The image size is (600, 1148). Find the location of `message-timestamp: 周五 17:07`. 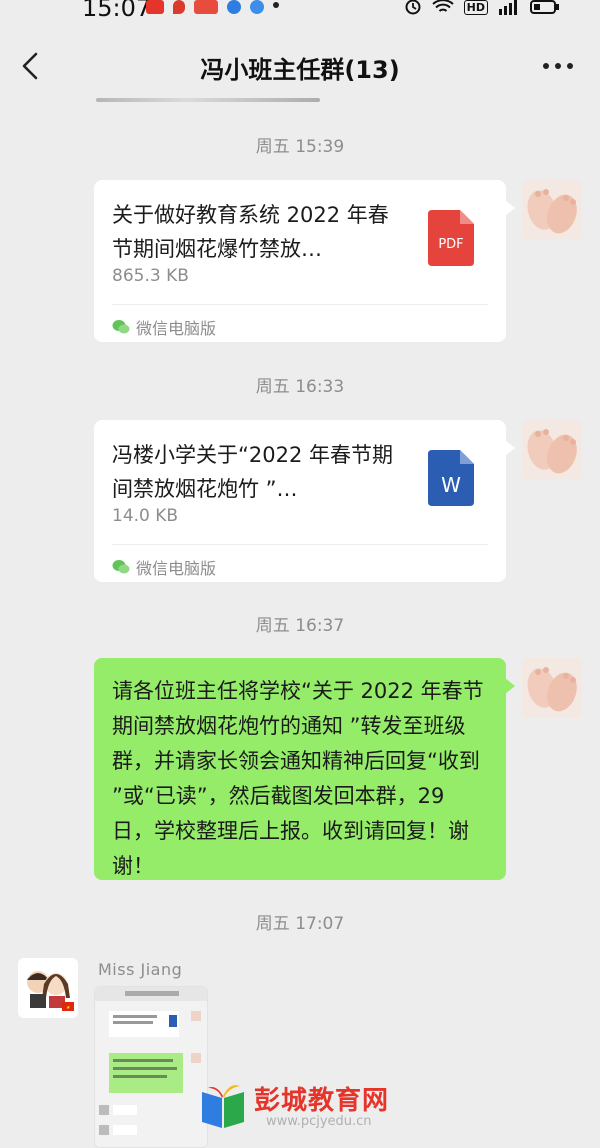

message-timestamp: 周五 17:07 is located at coordinates (300, 924).